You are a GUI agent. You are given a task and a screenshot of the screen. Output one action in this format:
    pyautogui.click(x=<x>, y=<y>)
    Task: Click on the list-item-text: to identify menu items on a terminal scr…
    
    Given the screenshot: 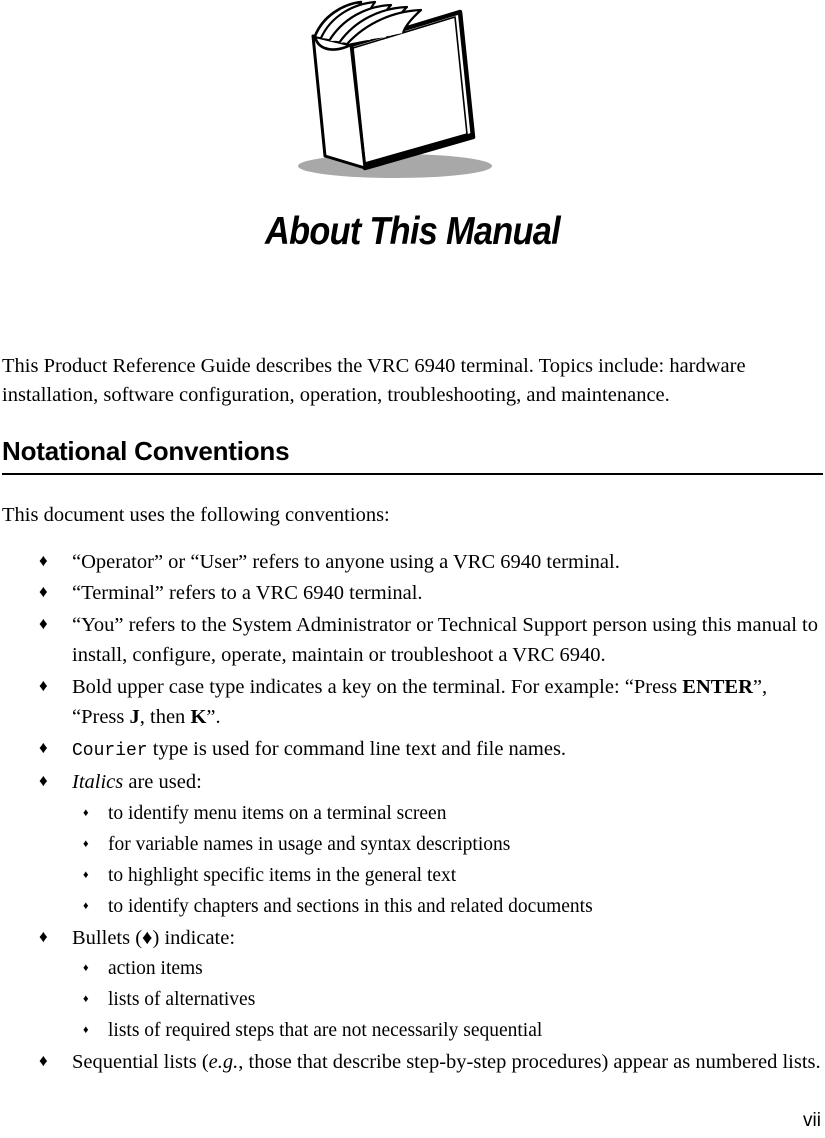 What is the action you would take?
    pyautogui.click(x=277, y=813)
    